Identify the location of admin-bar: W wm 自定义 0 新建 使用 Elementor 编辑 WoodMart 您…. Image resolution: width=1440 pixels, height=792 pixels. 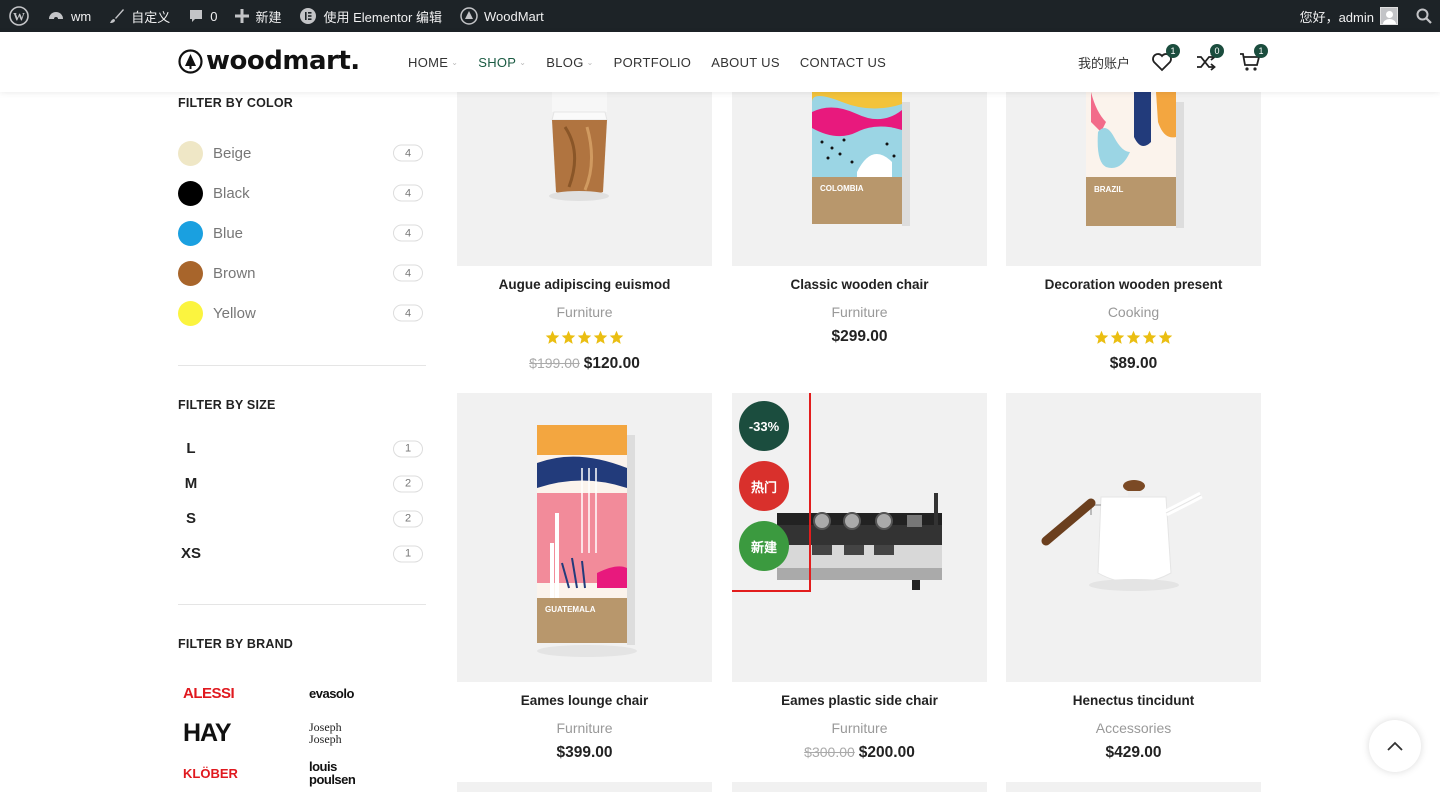
(720, 16).